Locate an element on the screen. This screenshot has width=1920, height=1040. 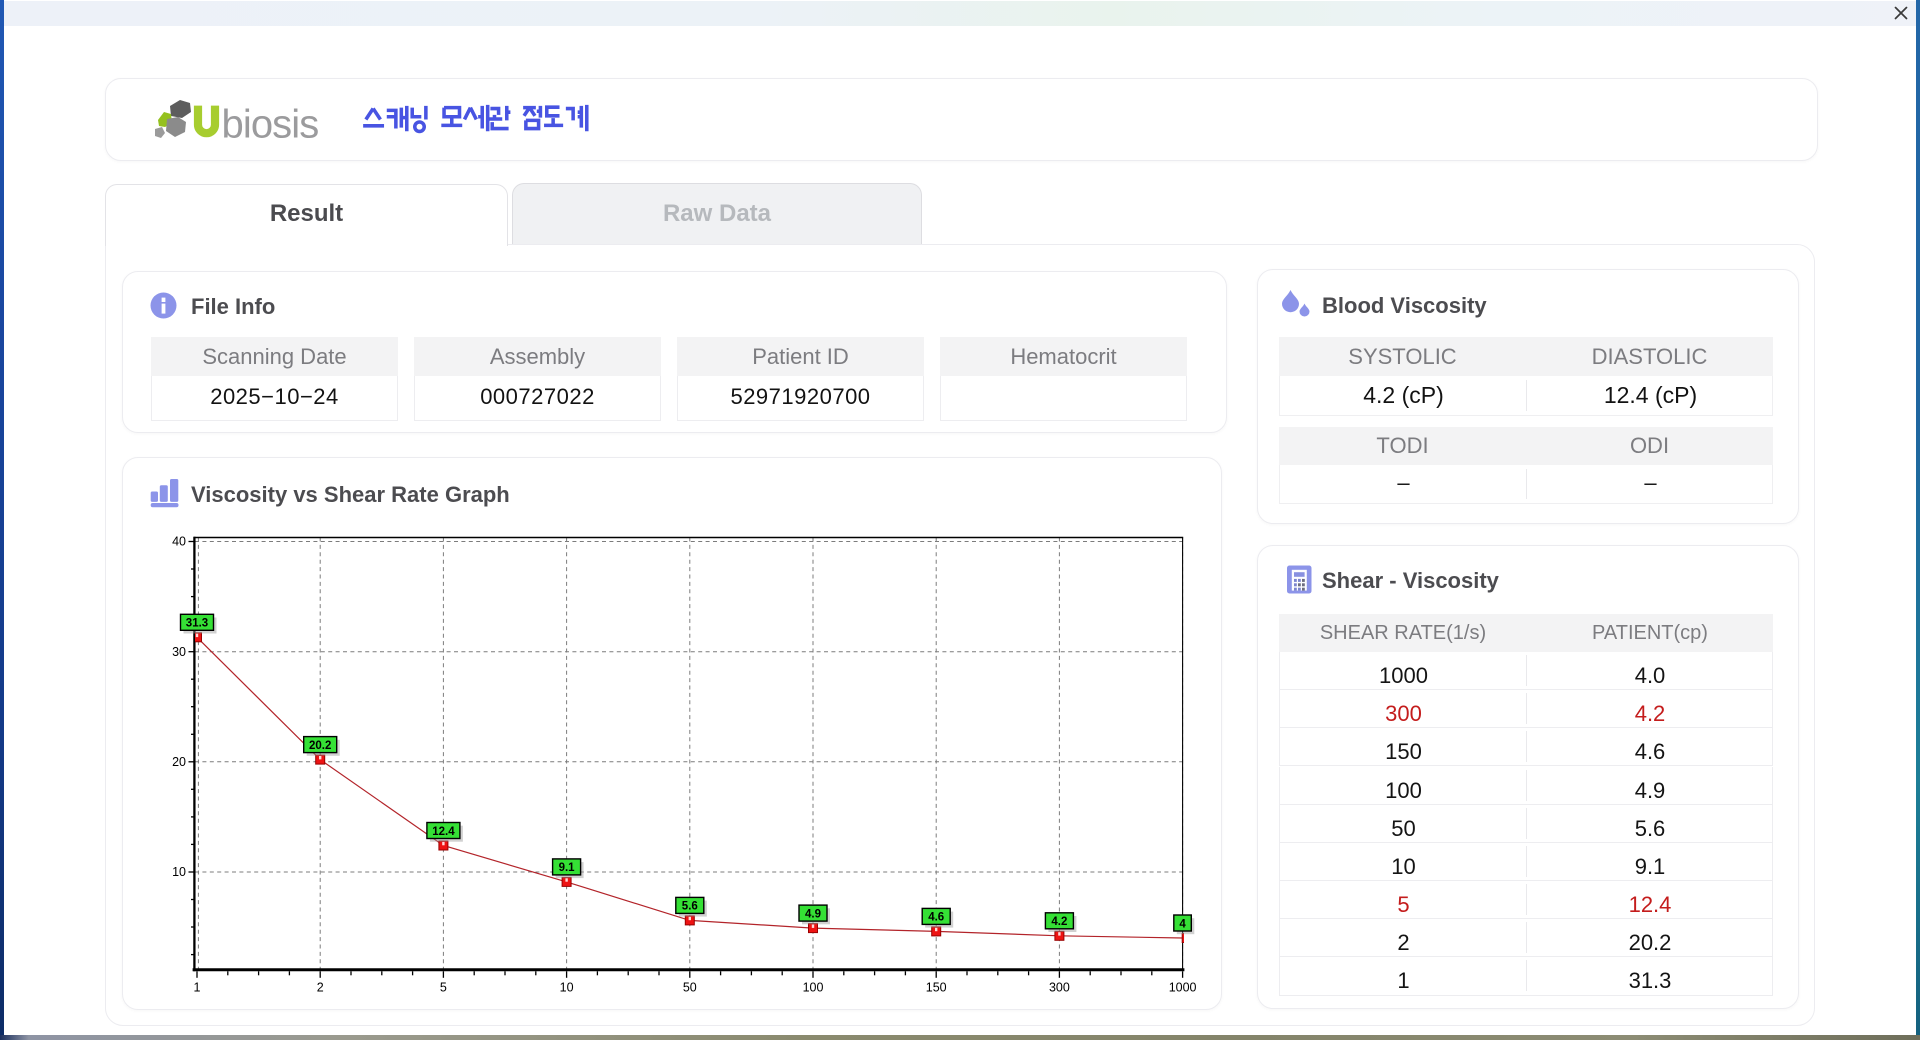
svg-text: 150 is located at coordinates (936, 987).